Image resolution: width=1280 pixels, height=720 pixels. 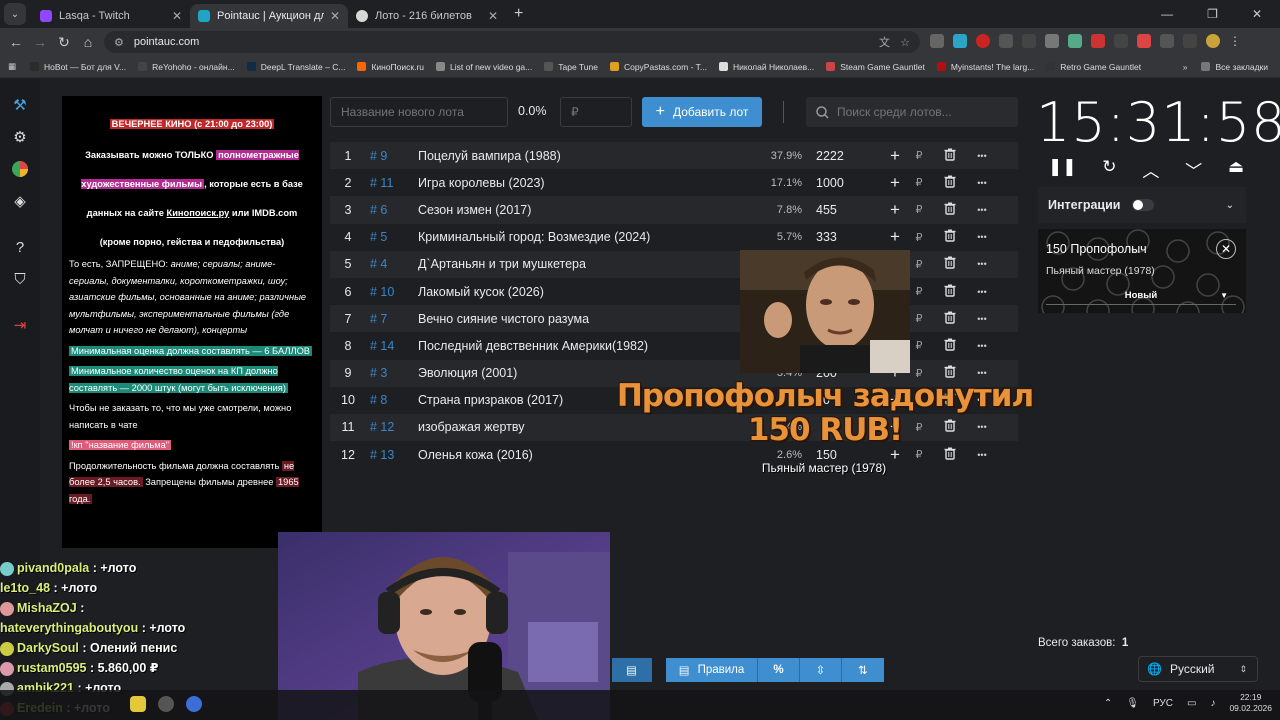 I want to click on lot-id: # 7, so click(x=392, y=319).